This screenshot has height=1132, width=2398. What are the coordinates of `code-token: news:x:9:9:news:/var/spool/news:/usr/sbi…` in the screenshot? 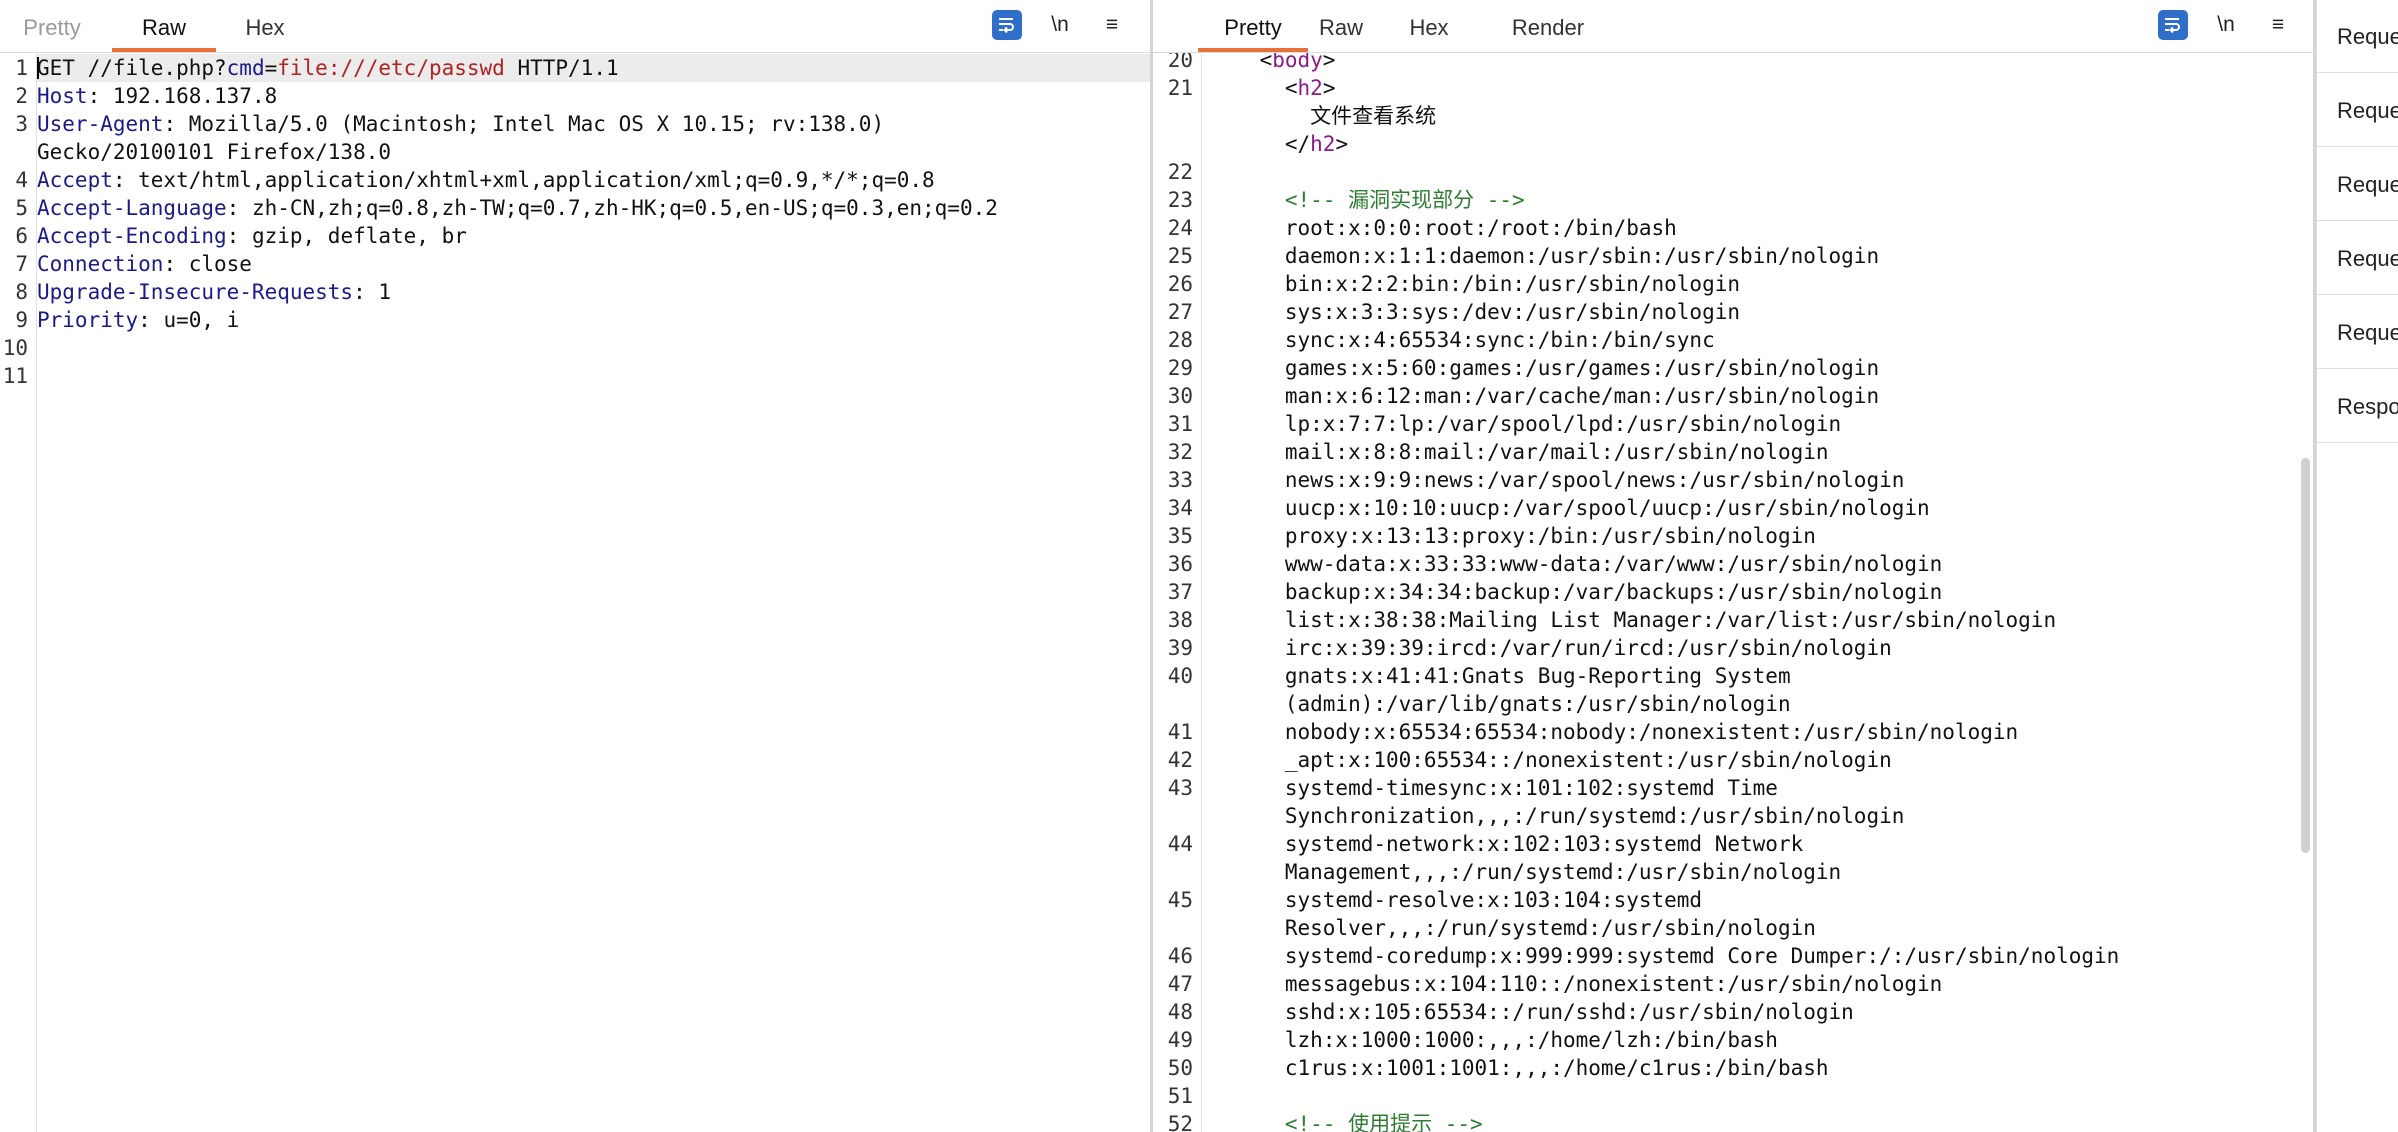 It's located at (1557, 480).